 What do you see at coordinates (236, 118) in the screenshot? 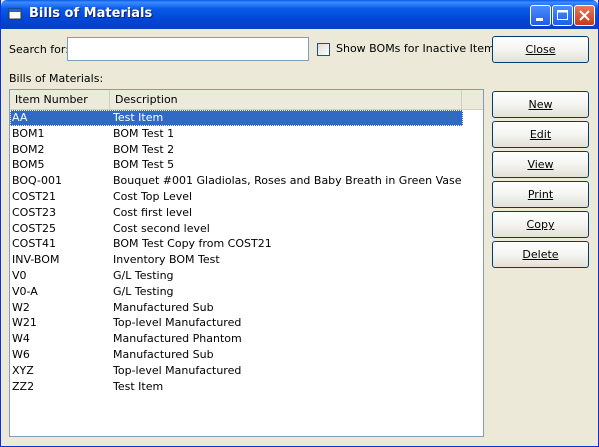
I see `table-row: AA Test Item` at bounding box center [236, 118].